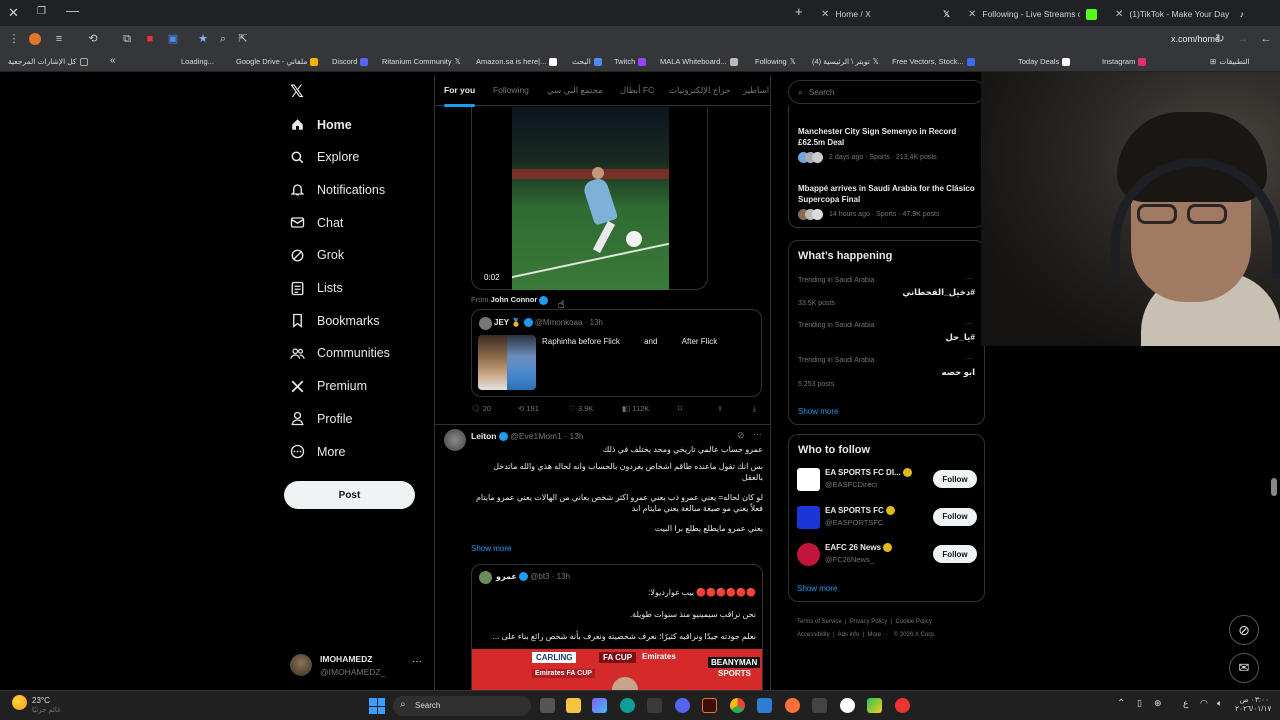 The width and height of the screenshot is (1280, 720). What do you see at coordinates (536, 436) in the screenshot?
I see `author-handle: @Eve1Mom1` at bounding box center [536, 436].